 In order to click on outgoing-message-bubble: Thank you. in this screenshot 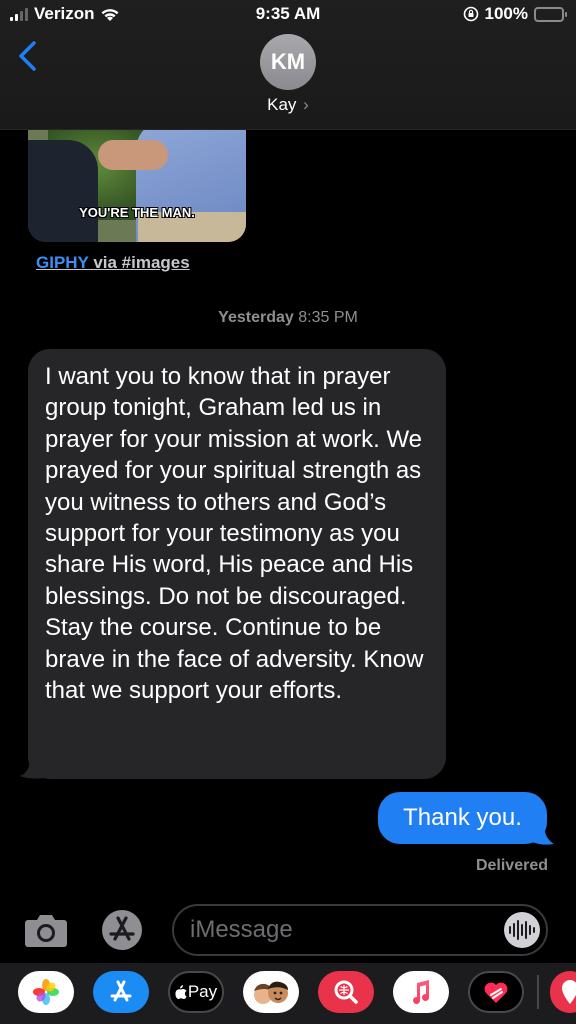, I will do `click(462, 818)`.